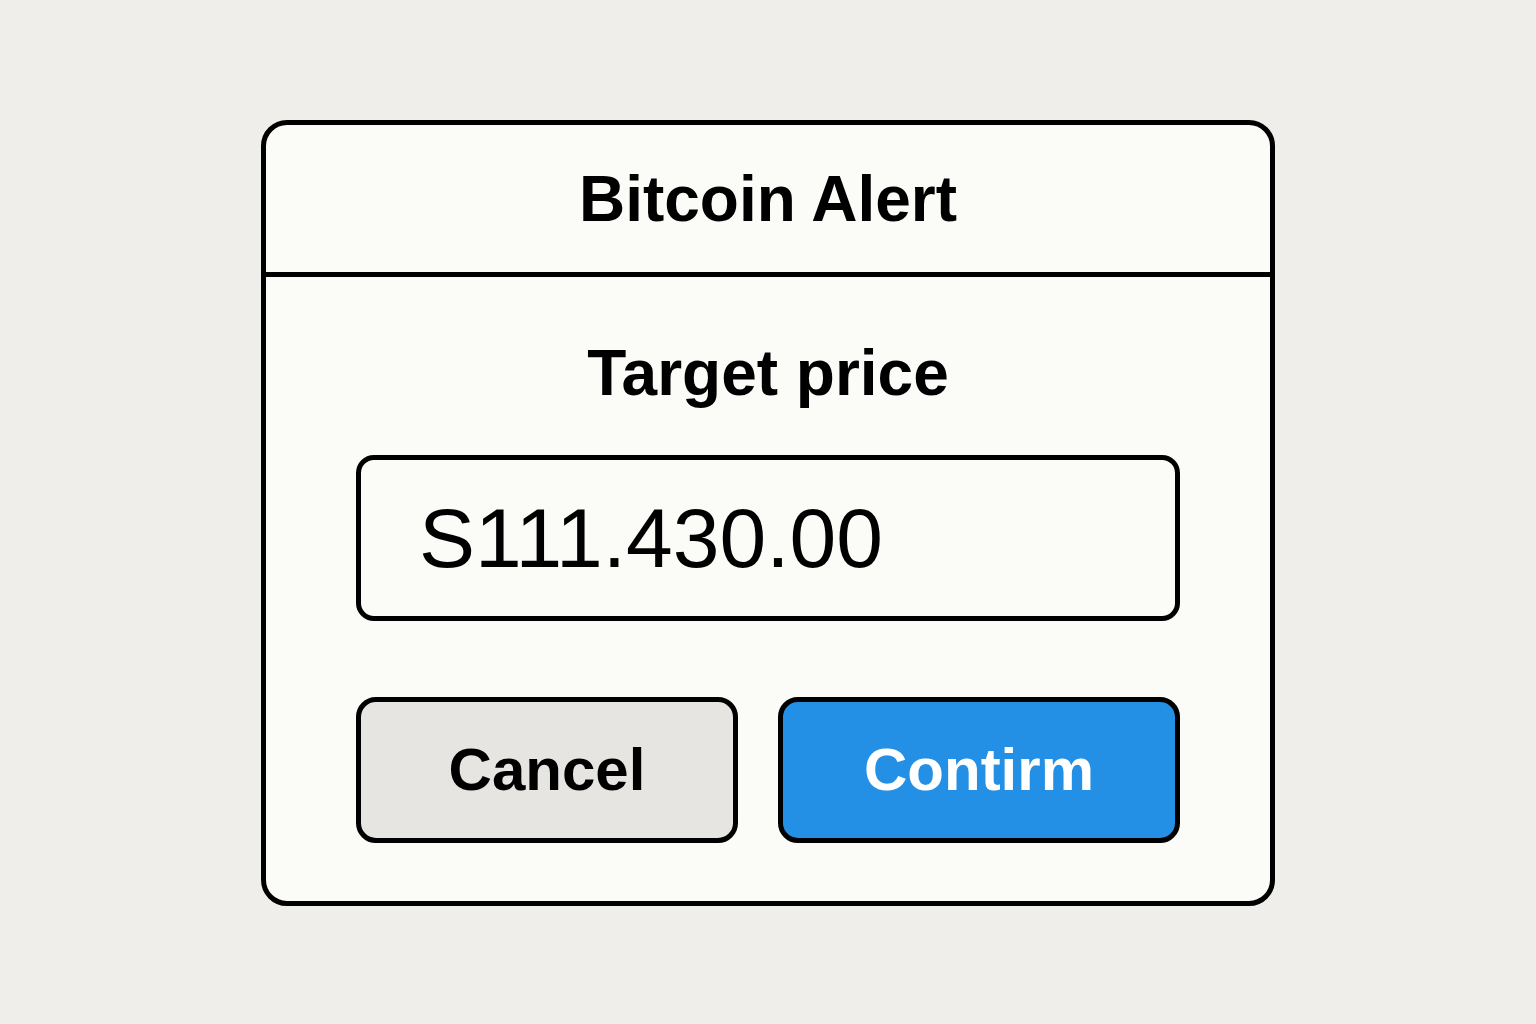 The image size is (1536, 1024). I want to click on dialog-title: Bitcoin Alert, so click(768, 199).